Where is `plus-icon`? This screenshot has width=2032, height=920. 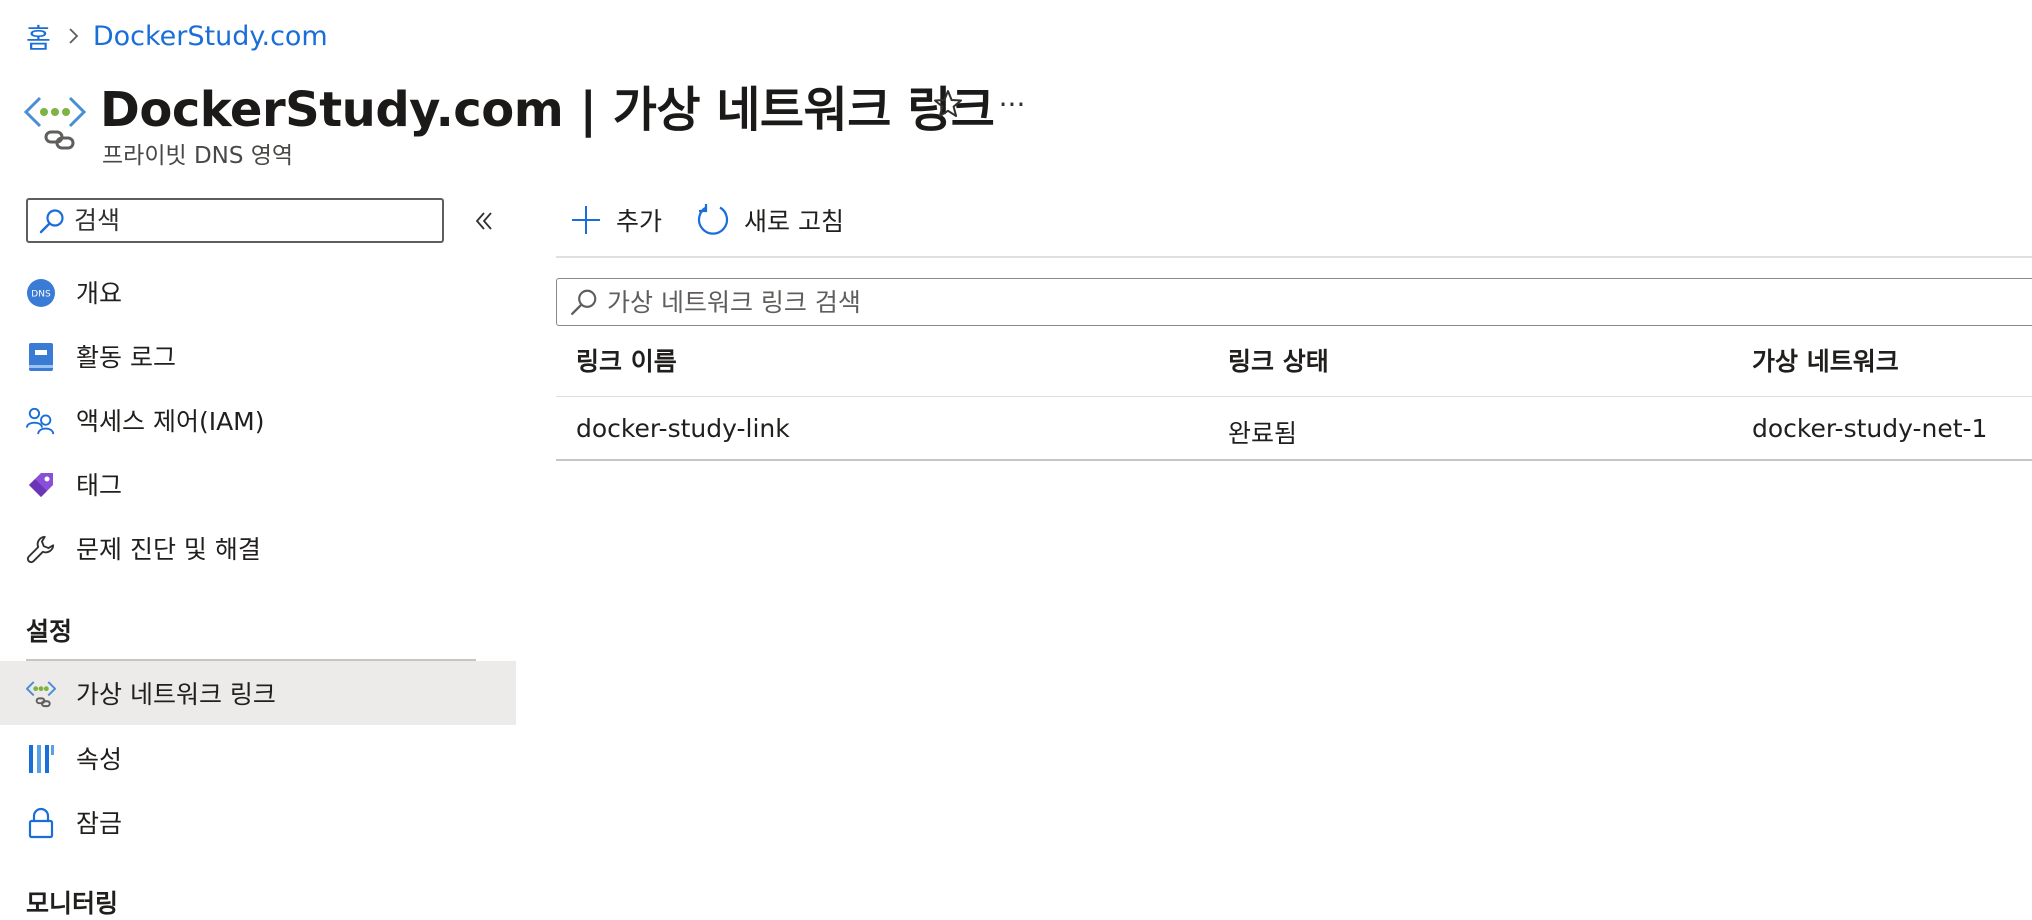
plus-icon is located at coordinates (586, 220).